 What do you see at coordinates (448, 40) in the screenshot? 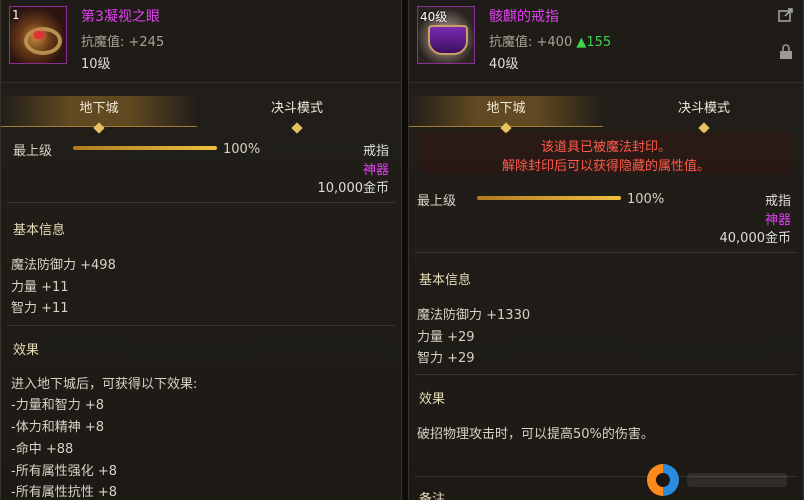
I see `ring-icon` at bounding box center [448, 40].